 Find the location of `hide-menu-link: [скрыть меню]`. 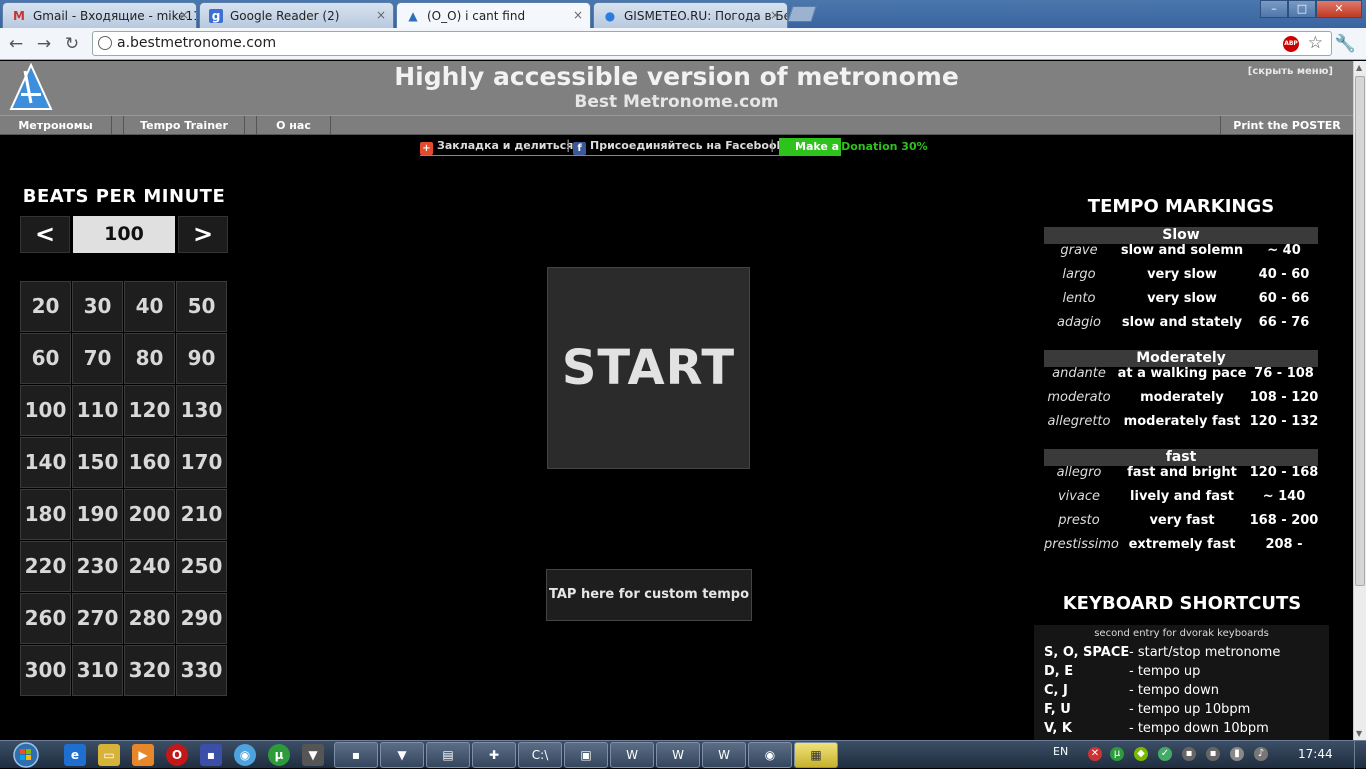

hide-menu-link: [скрыть меню] is located at coordinates (1290, 71).